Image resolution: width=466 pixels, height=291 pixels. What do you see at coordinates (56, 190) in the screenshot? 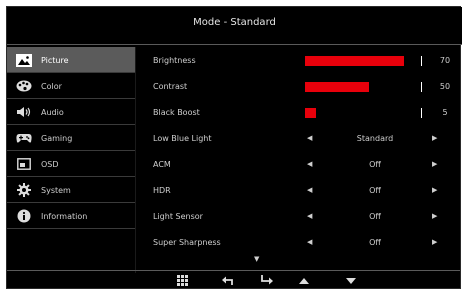
I see `sidebar-item-label: System` at bounding box center [56, 190].